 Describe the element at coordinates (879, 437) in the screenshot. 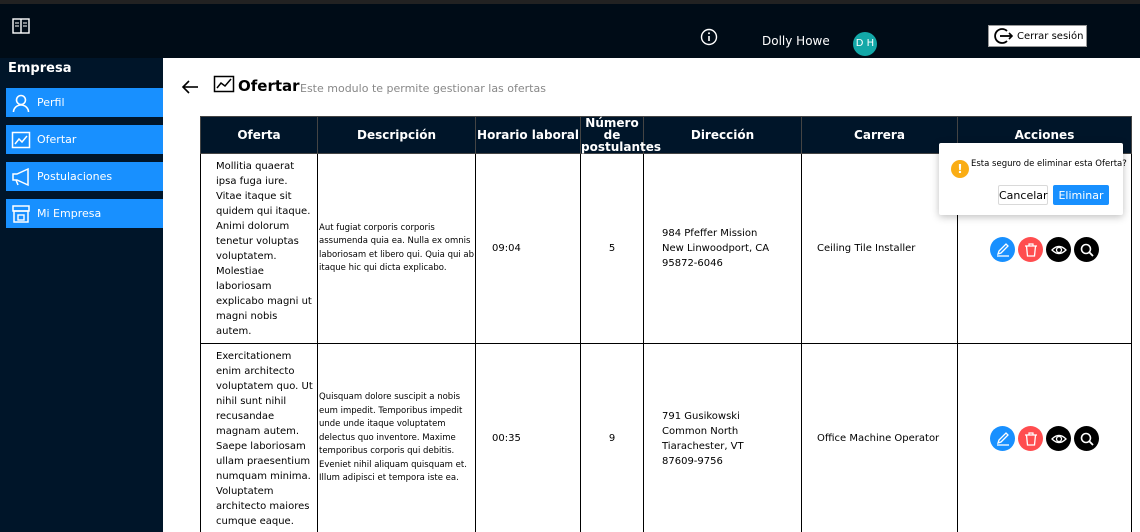

I see `cell-carrera: Office Machine Operator` at that location.